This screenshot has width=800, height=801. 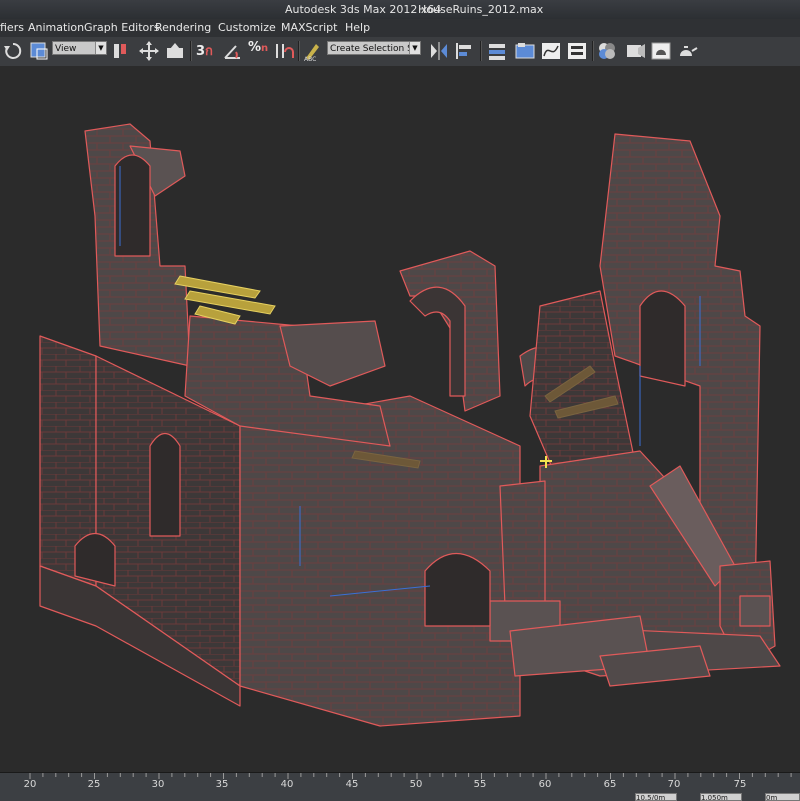 I want to click on tick-label: 60, so click(x=545, y=784).